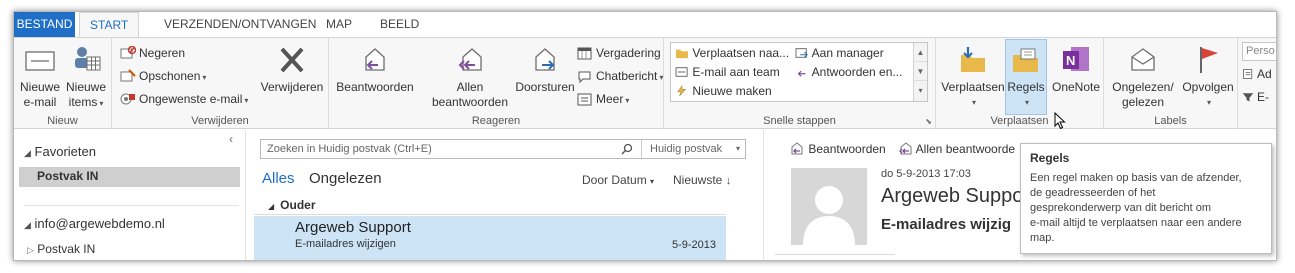 The image size is (1295, 273). I want to click on folder-arrow-icon, so click(682, 54).